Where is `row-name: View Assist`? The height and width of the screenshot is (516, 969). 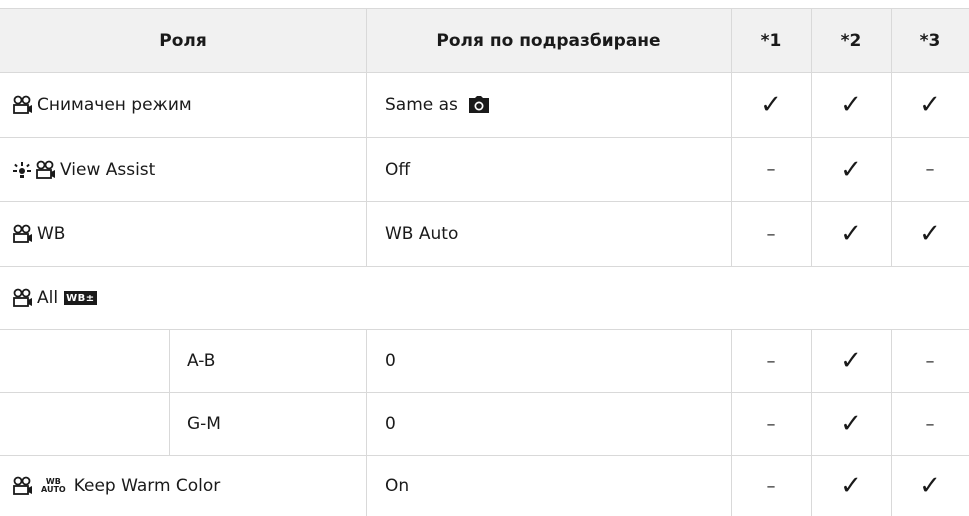
row-name: View Assist is located at coordinates (108, 169).